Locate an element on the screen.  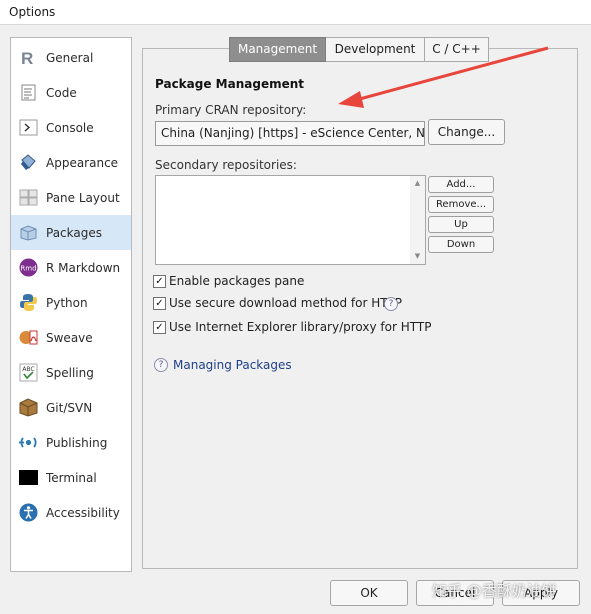
annotation-arrow-icon is located at coordinates (443, 77).